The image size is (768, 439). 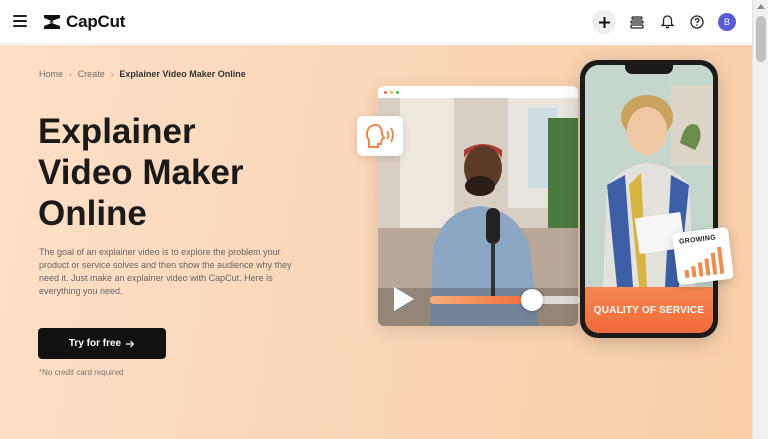 What do you see at coordinates (391, 92) in the screenshot?
I see `minimize-dot-icon` at bounding box center [391, 92].